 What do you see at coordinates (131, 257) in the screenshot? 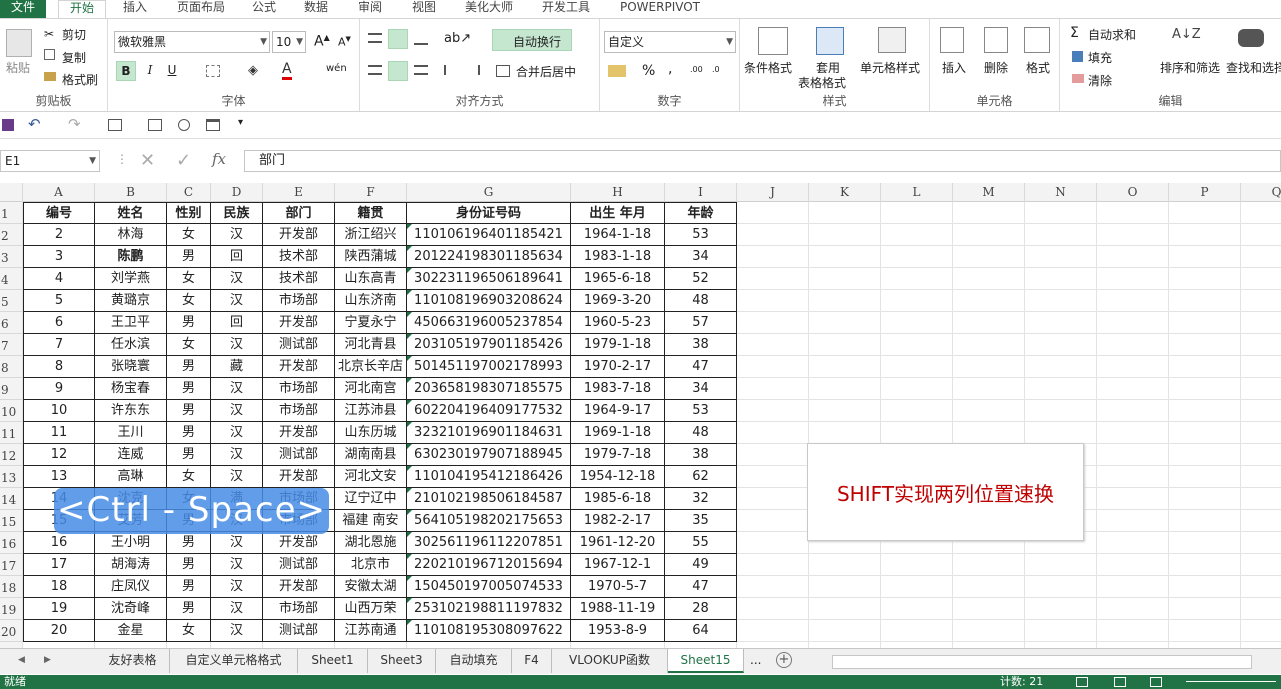
I see `table-cell: 陈鹏` at bounding box center [131, 257].